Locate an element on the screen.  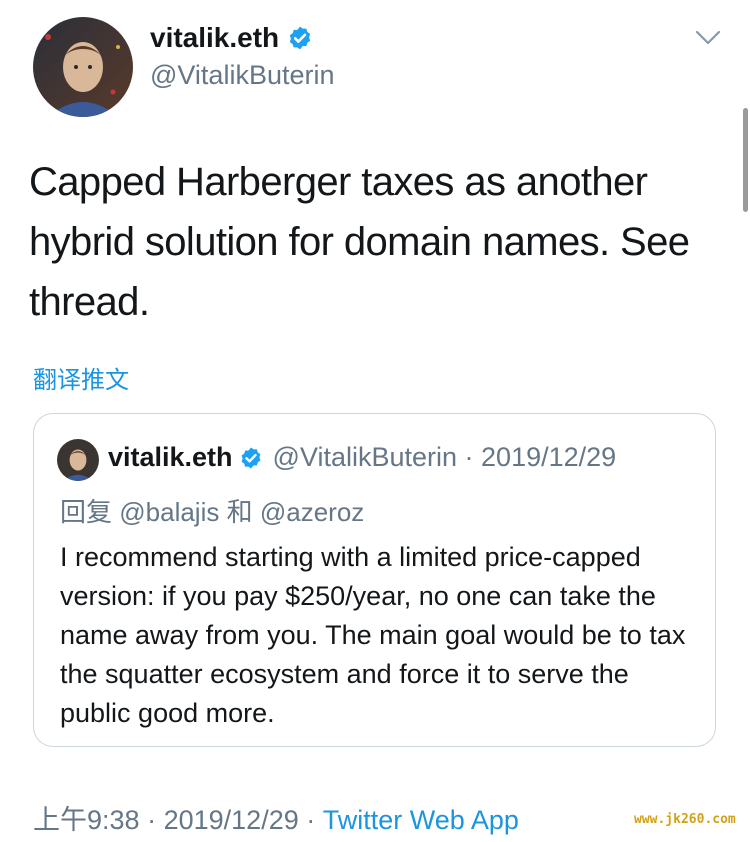
reply-context: 回复 @balajis 和 @azeroz is located at coordinates (212, 510).